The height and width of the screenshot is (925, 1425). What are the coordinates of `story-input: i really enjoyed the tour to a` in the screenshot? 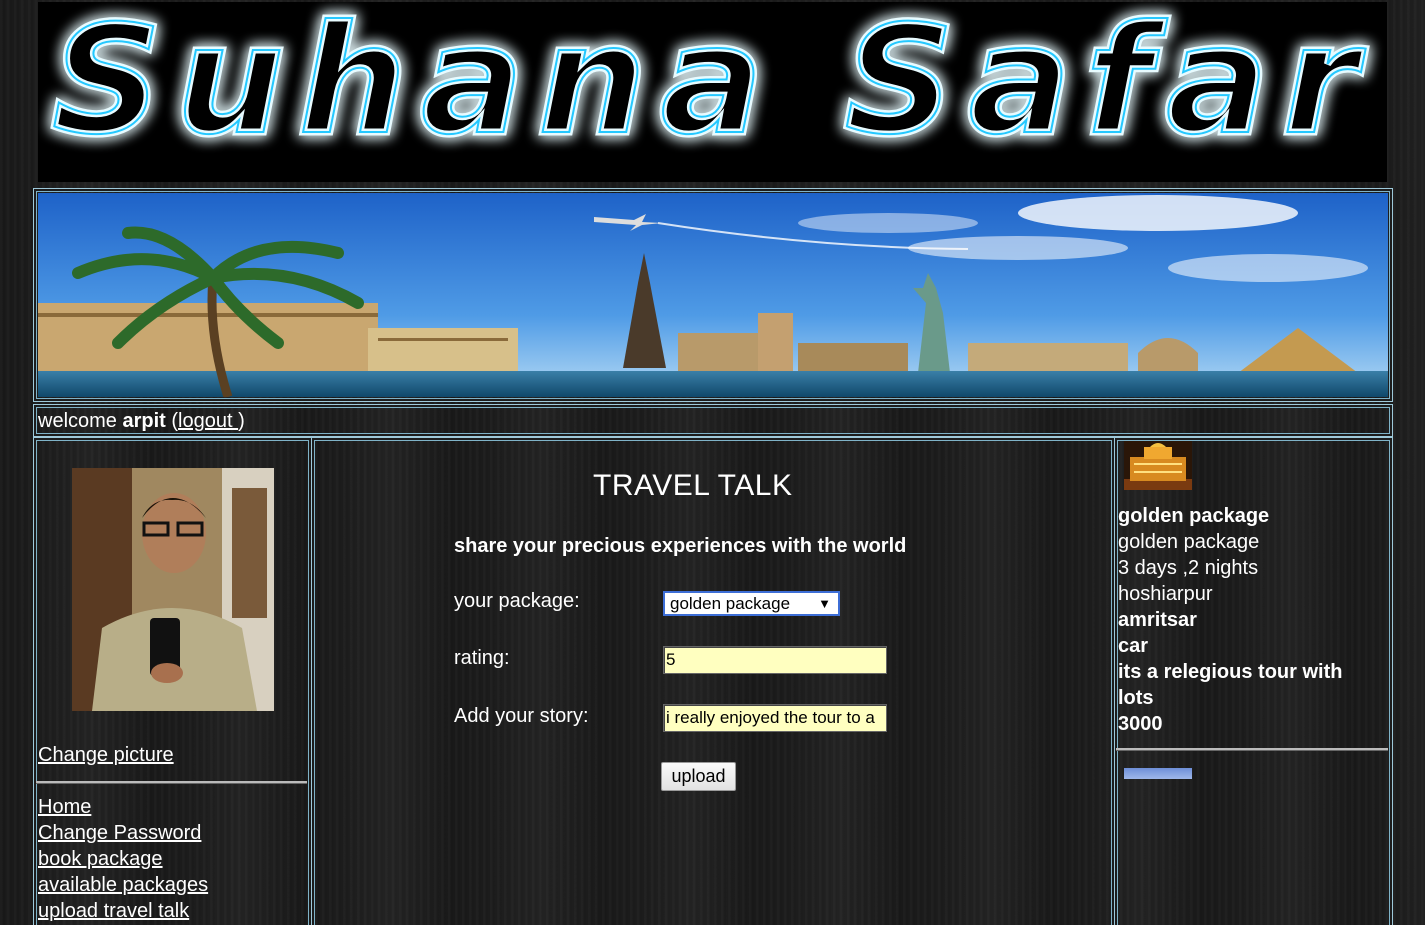 It's located at (775, 718).